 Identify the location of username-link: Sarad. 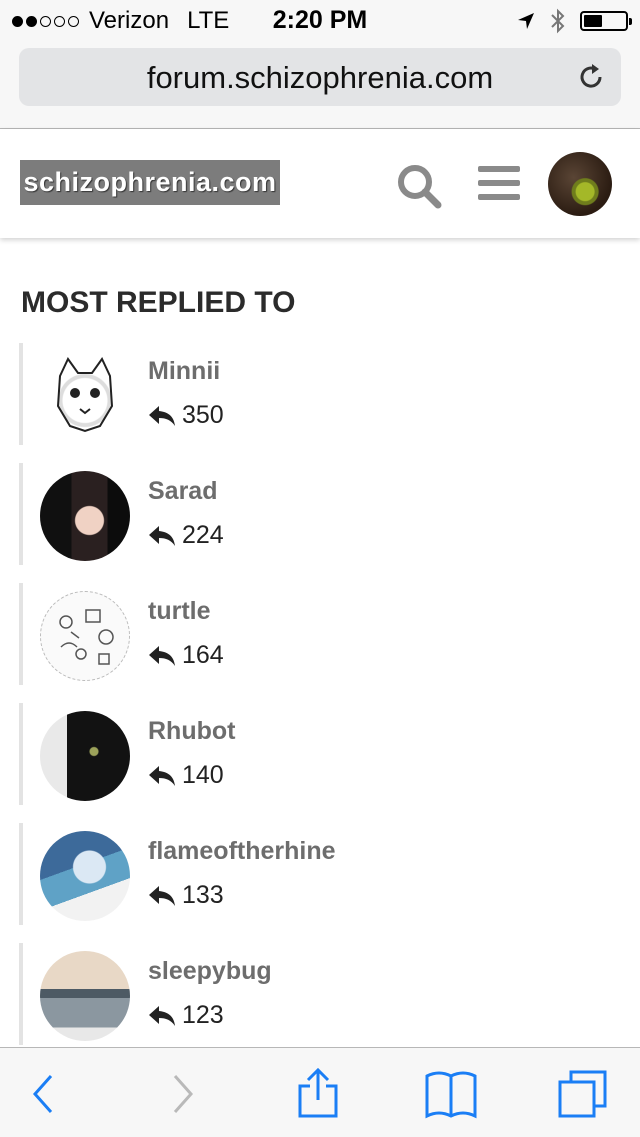
(182, 491).